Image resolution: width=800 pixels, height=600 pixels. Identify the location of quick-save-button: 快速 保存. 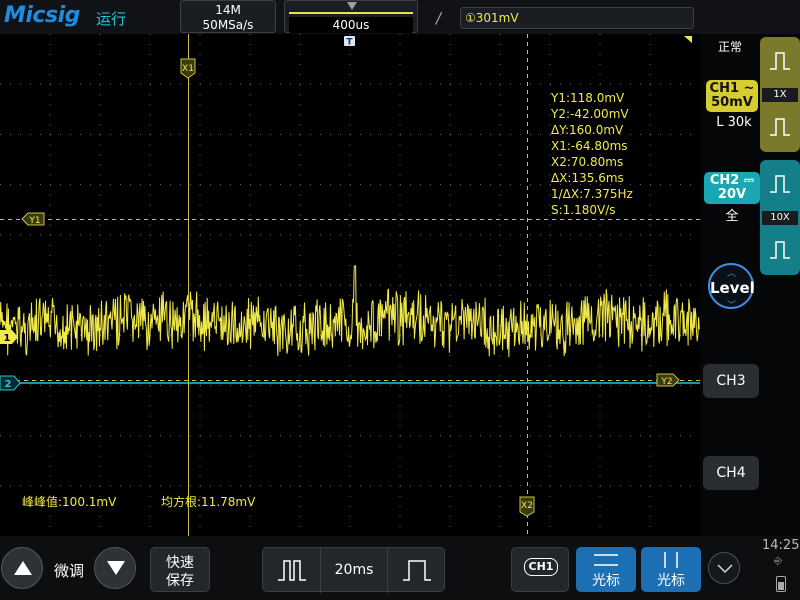
(180, 569).